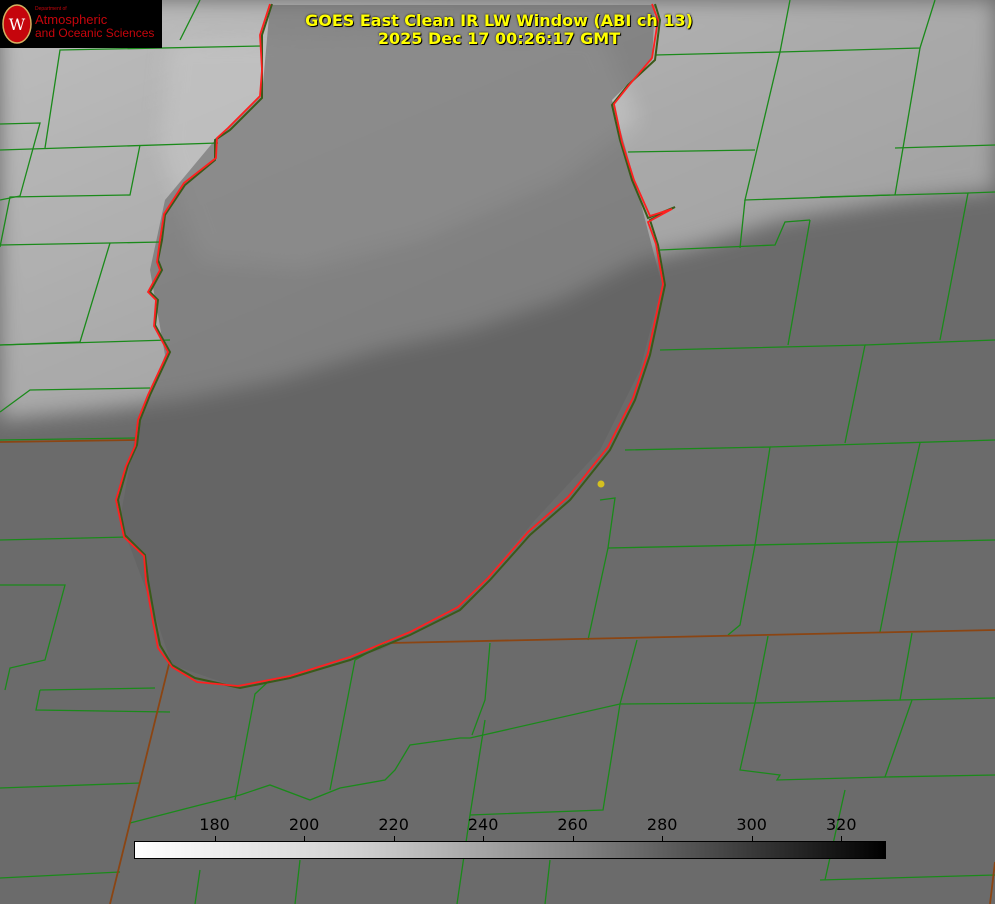  Describe the element at coordinates (499, 38) in the screenshot. I see `image-timestamp: 2025 Dec 17 00:26:17 GMT` at that location.